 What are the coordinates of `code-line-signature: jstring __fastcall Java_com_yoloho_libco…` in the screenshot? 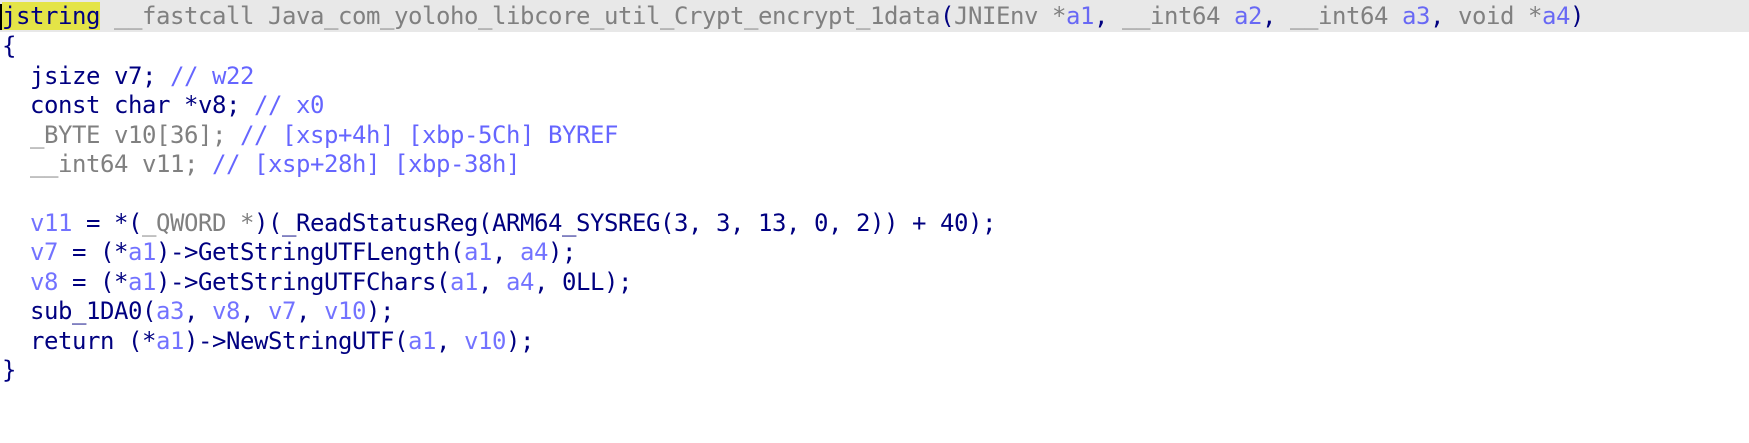 It's located at (874, 16).